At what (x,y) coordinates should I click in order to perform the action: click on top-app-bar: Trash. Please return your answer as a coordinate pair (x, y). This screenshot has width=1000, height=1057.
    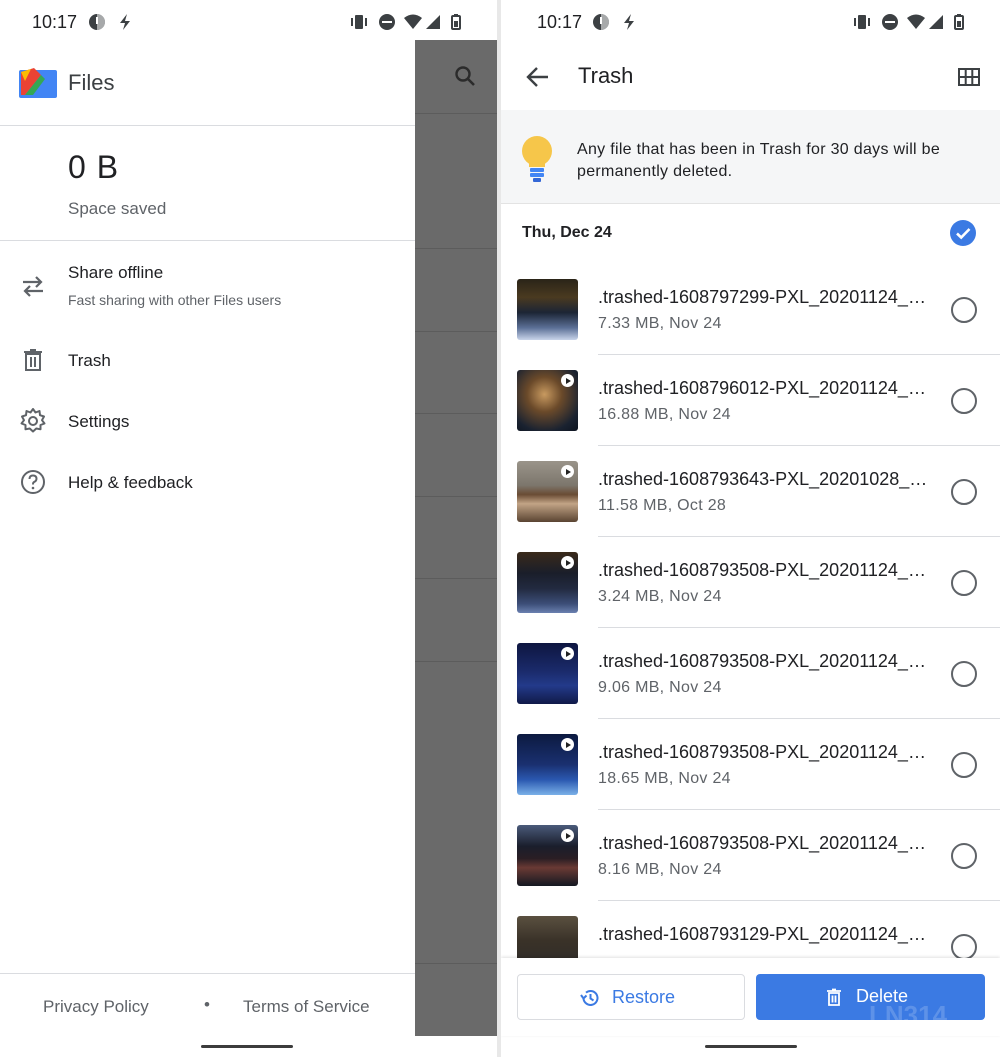
    Looking at the image, I should click on (750, 77).